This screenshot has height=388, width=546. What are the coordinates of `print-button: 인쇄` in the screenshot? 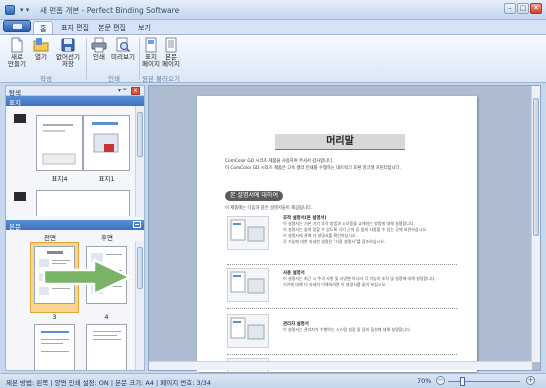 It's located at (99, 49).